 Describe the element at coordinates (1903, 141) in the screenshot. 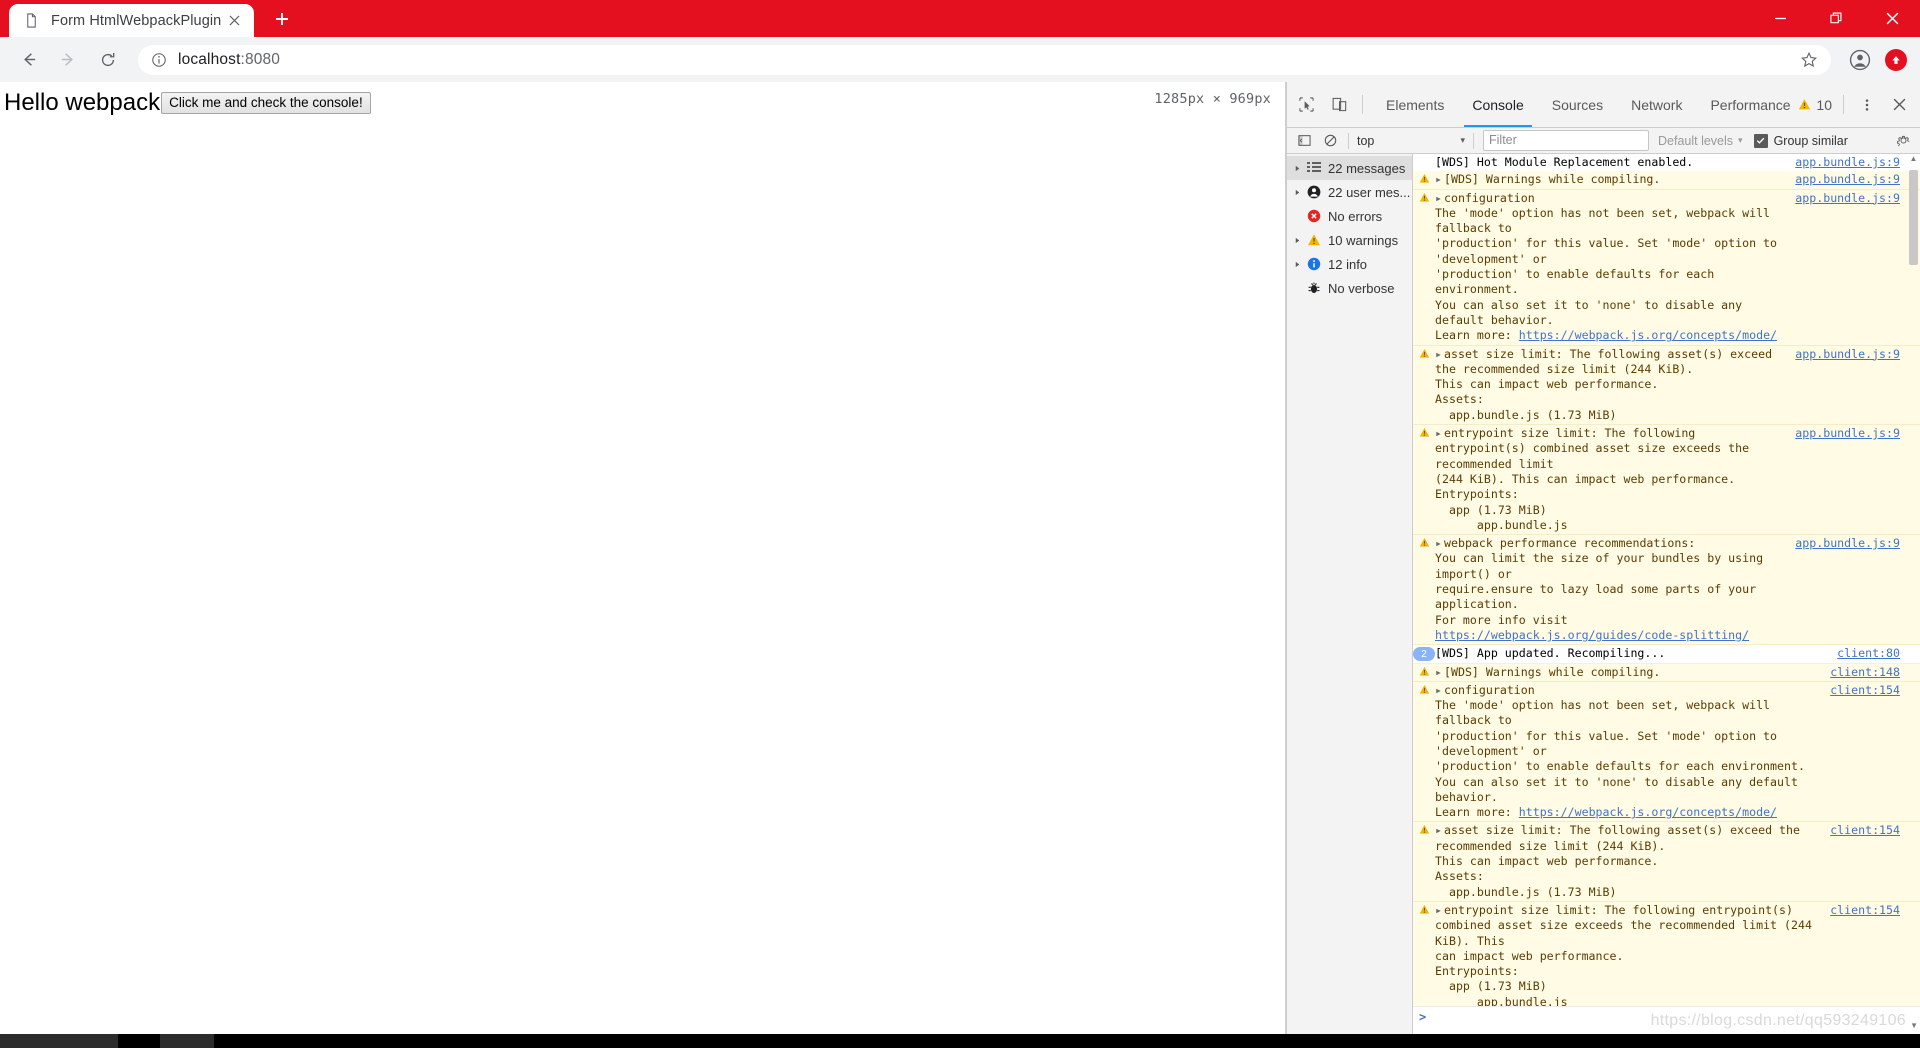

I see `gear-icon` at that location.